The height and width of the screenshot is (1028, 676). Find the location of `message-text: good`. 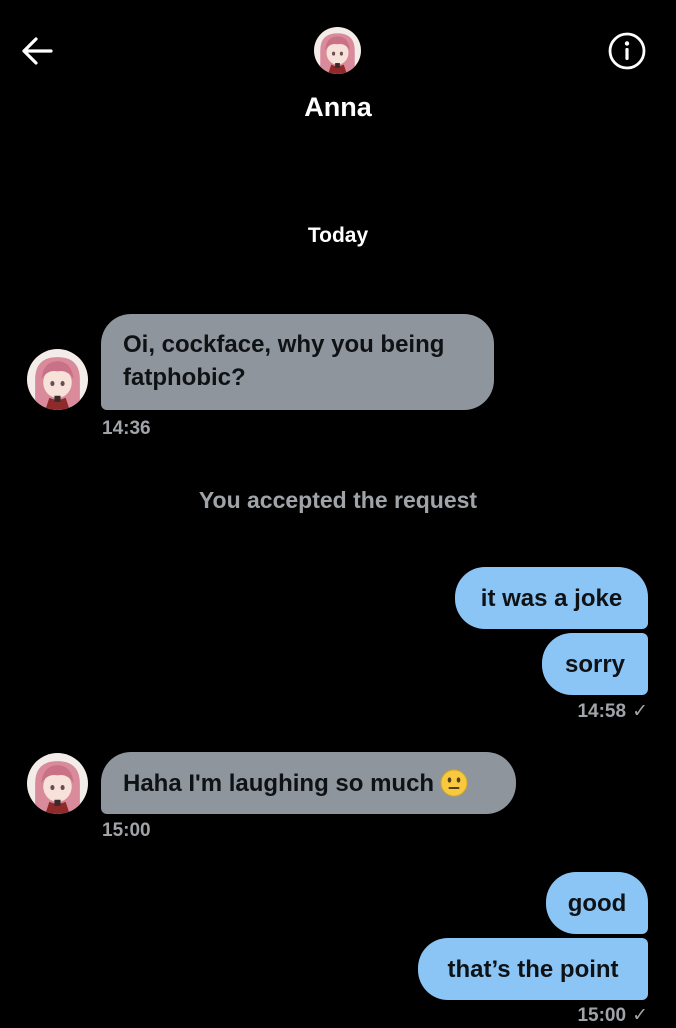

message-text: good is located at coordinates (597, 903).